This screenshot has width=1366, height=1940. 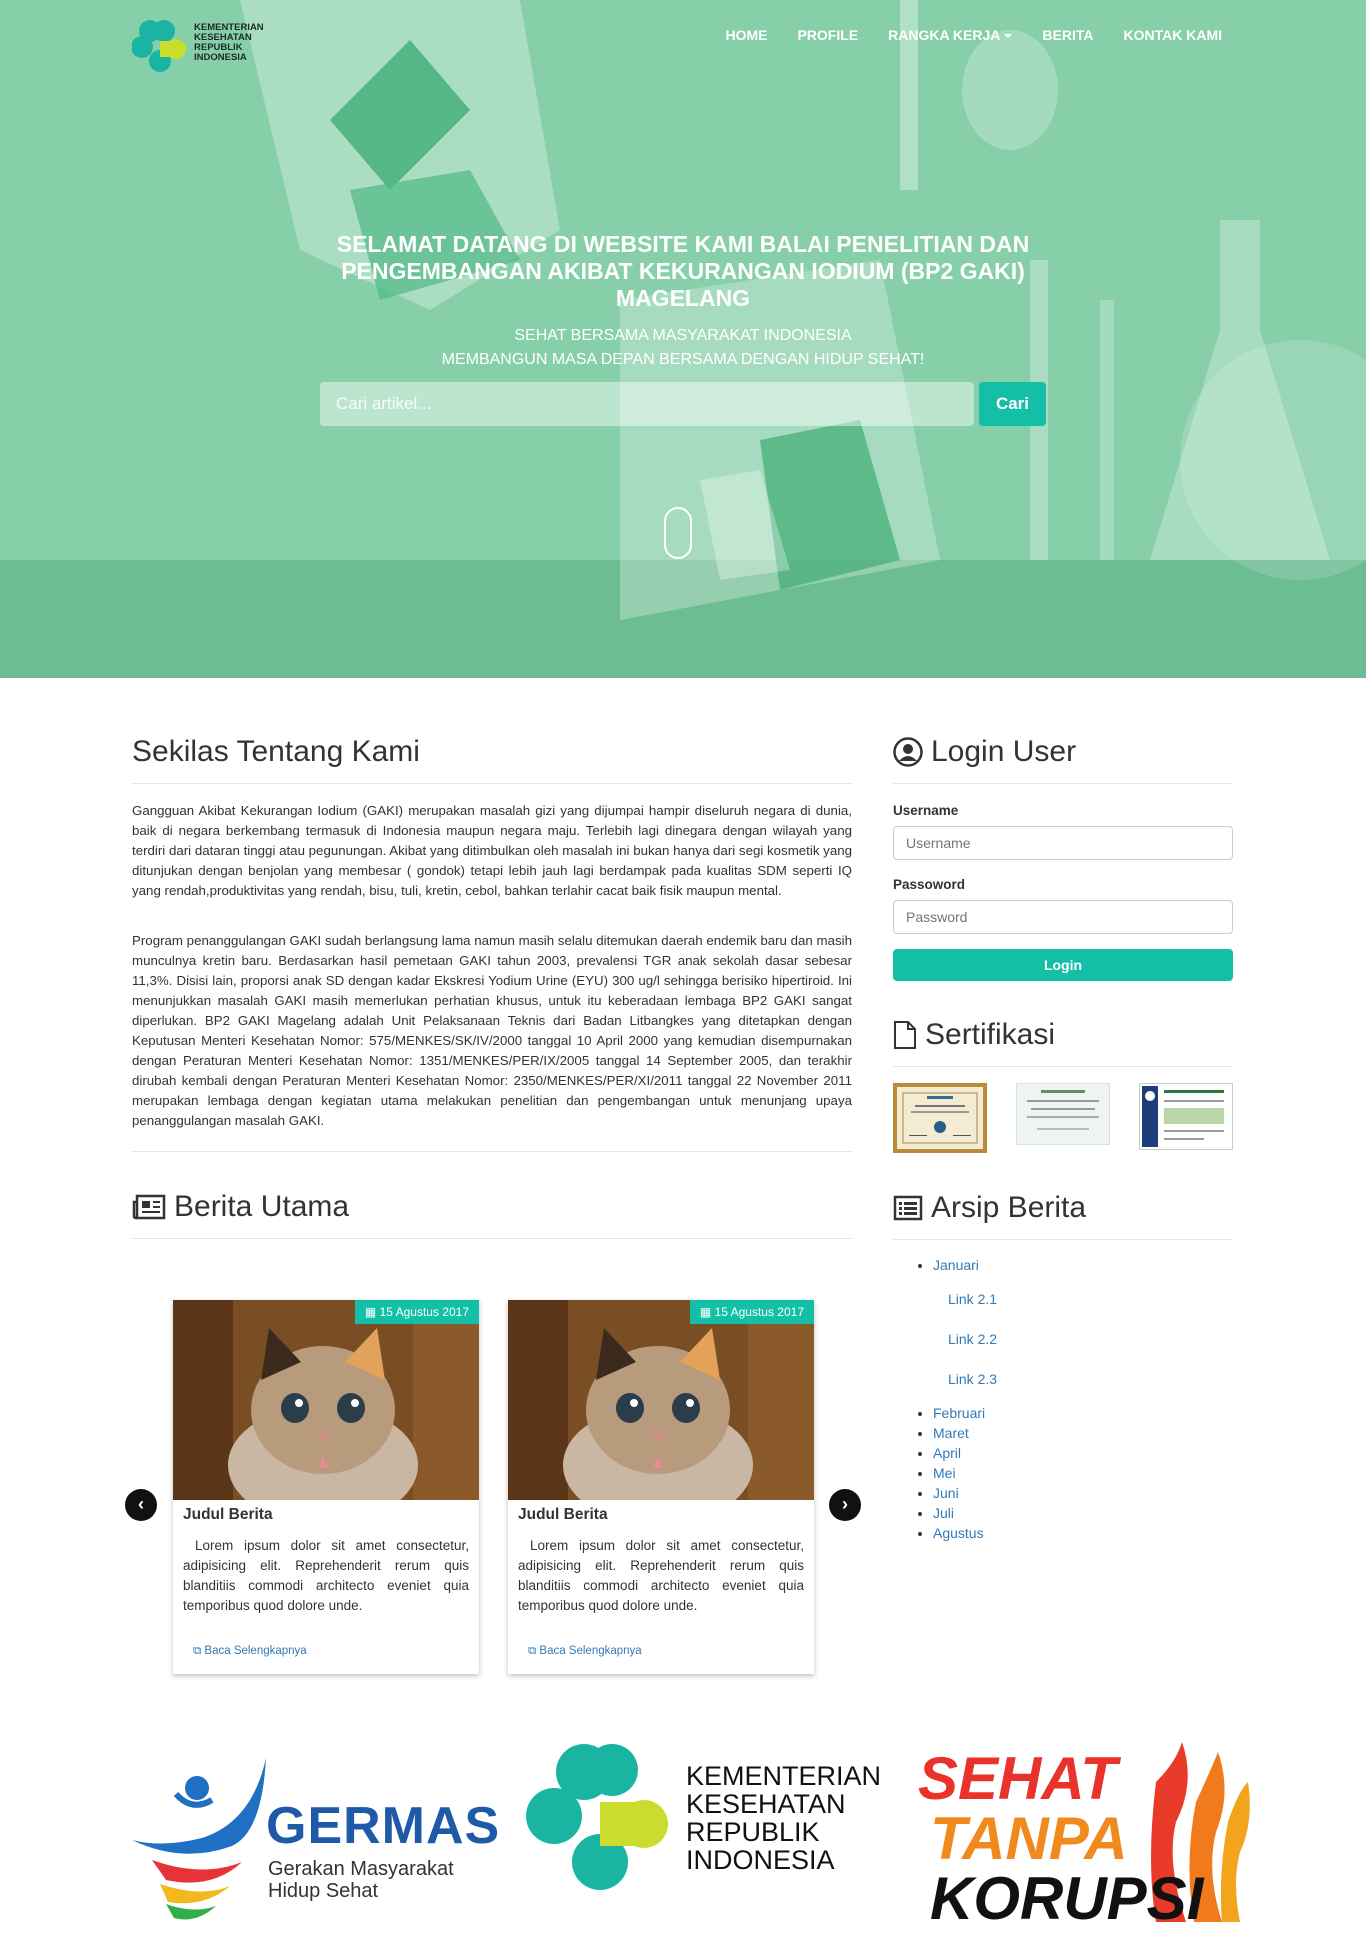 What do you see at coordinates (929, 884) in the screenshot?
I see `password-label: Passoword` at bounding box center [929, 884].